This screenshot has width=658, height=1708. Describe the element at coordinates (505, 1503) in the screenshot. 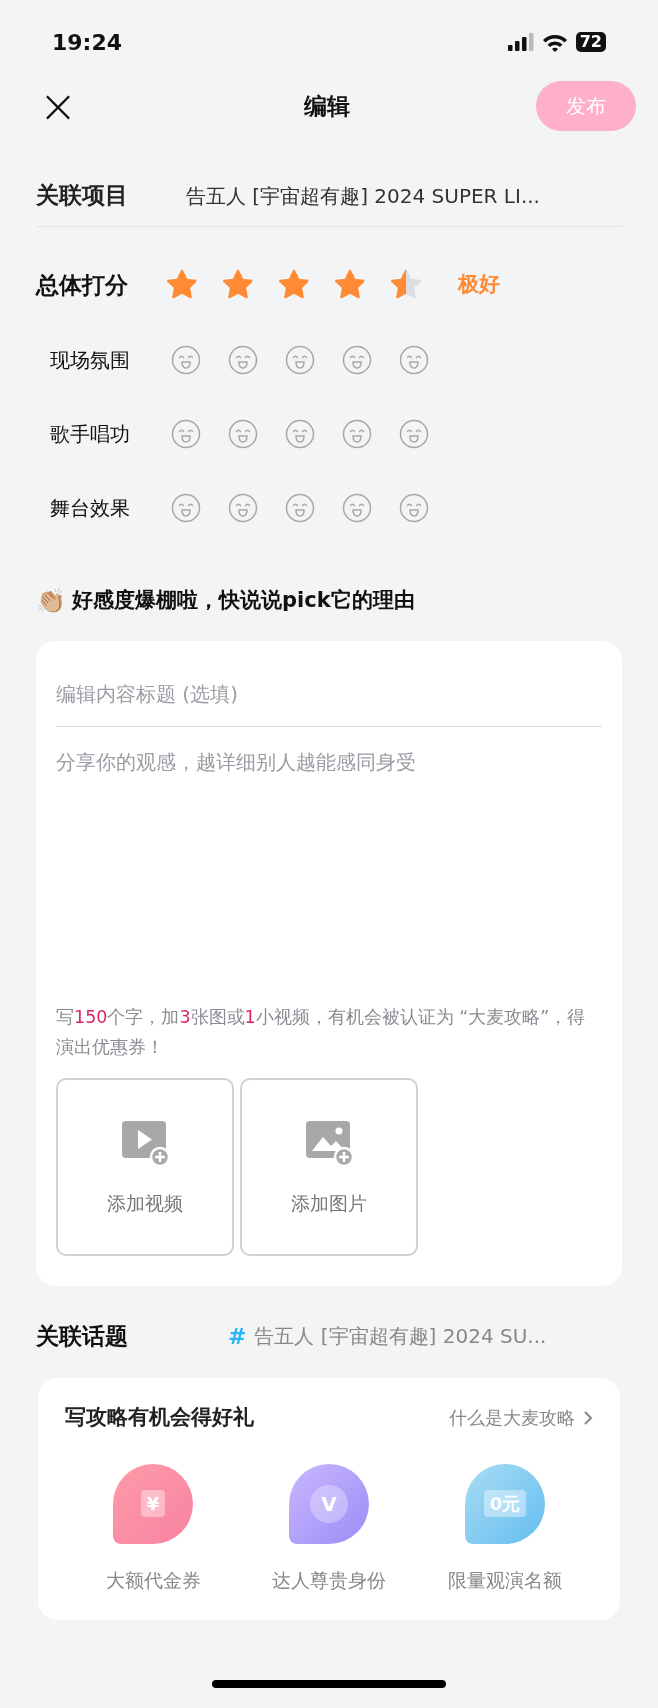

I see `reward-icon: 0元` at that location.